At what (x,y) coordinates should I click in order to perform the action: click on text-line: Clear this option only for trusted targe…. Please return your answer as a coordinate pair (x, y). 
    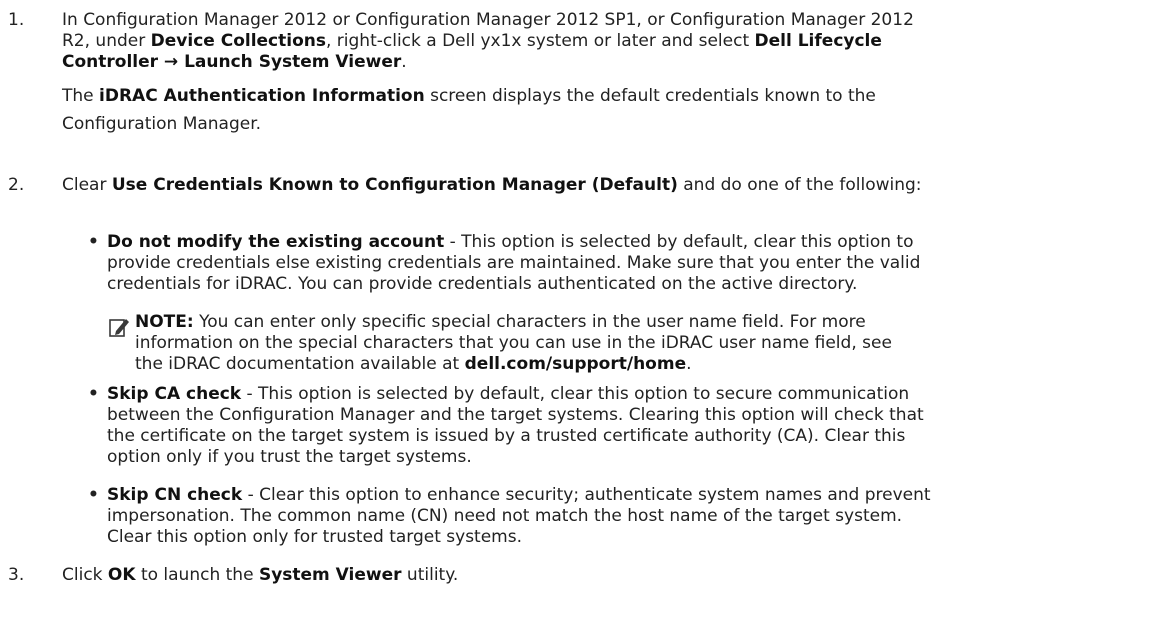
    Looking at the image, I should click on (315, 537).